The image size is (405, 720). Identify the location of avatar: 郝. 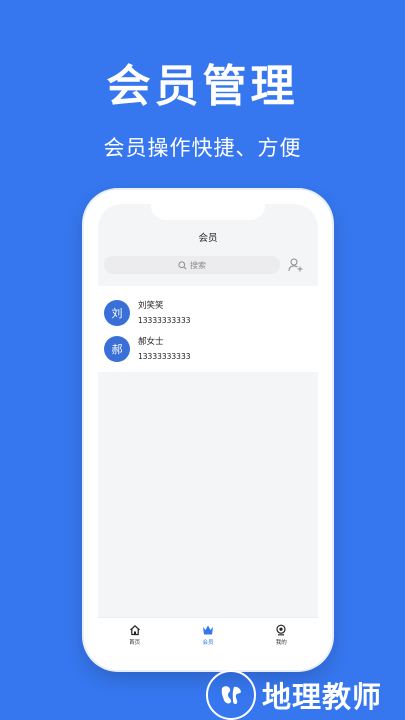
(117, 349).